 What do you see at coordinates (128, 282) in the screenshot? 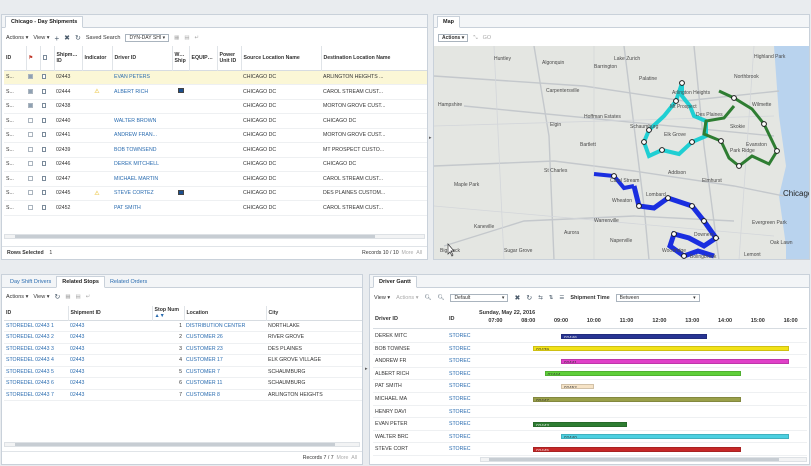
I see `tab-related-orders: Related Orders` at bounding box center [128, 282].